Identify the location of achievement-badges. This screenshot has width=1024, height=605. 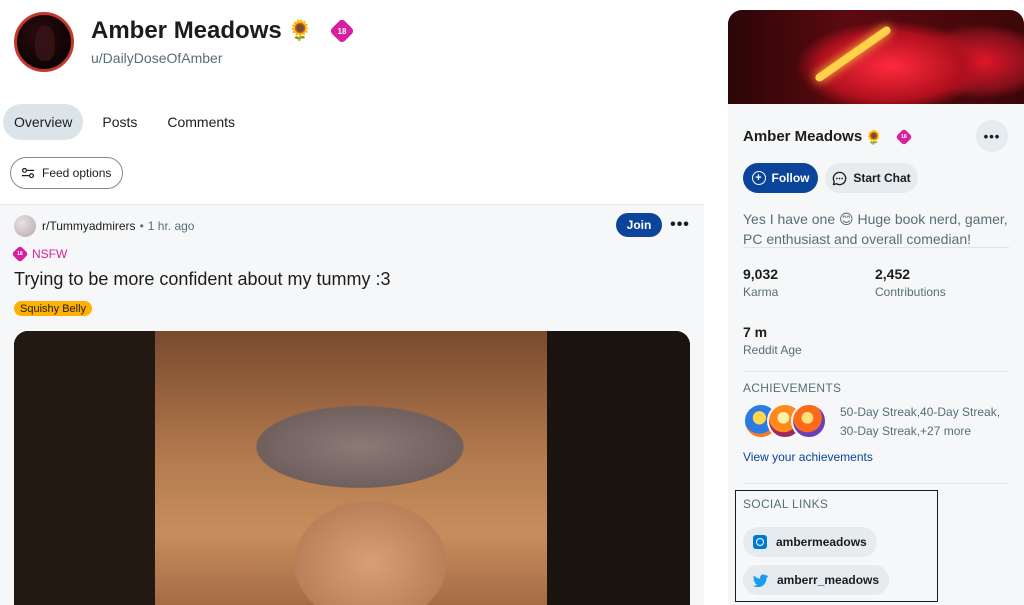
(786, 422).